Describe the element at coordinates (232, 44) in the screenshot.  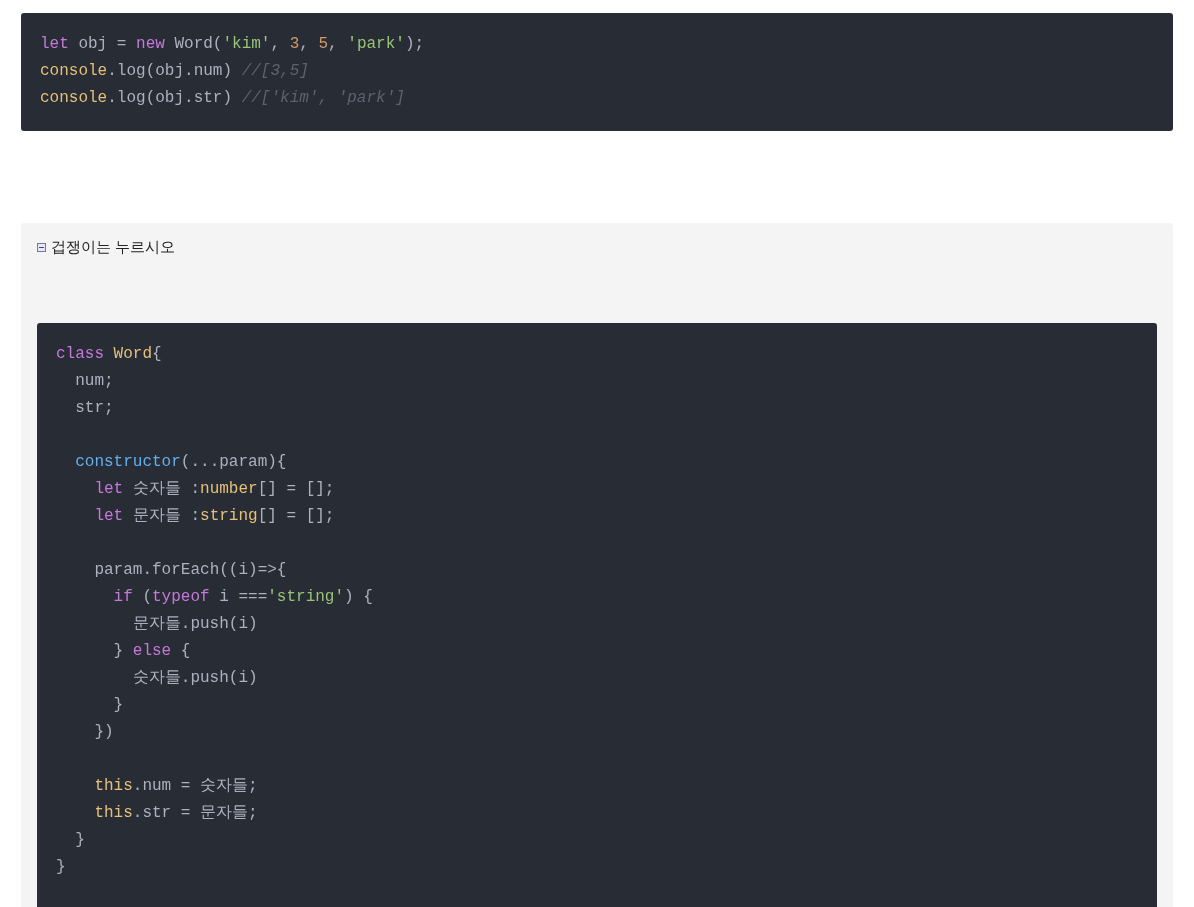
I see `code-line: let obj = new Word('kim', 3, 5, 'park');` at that location.